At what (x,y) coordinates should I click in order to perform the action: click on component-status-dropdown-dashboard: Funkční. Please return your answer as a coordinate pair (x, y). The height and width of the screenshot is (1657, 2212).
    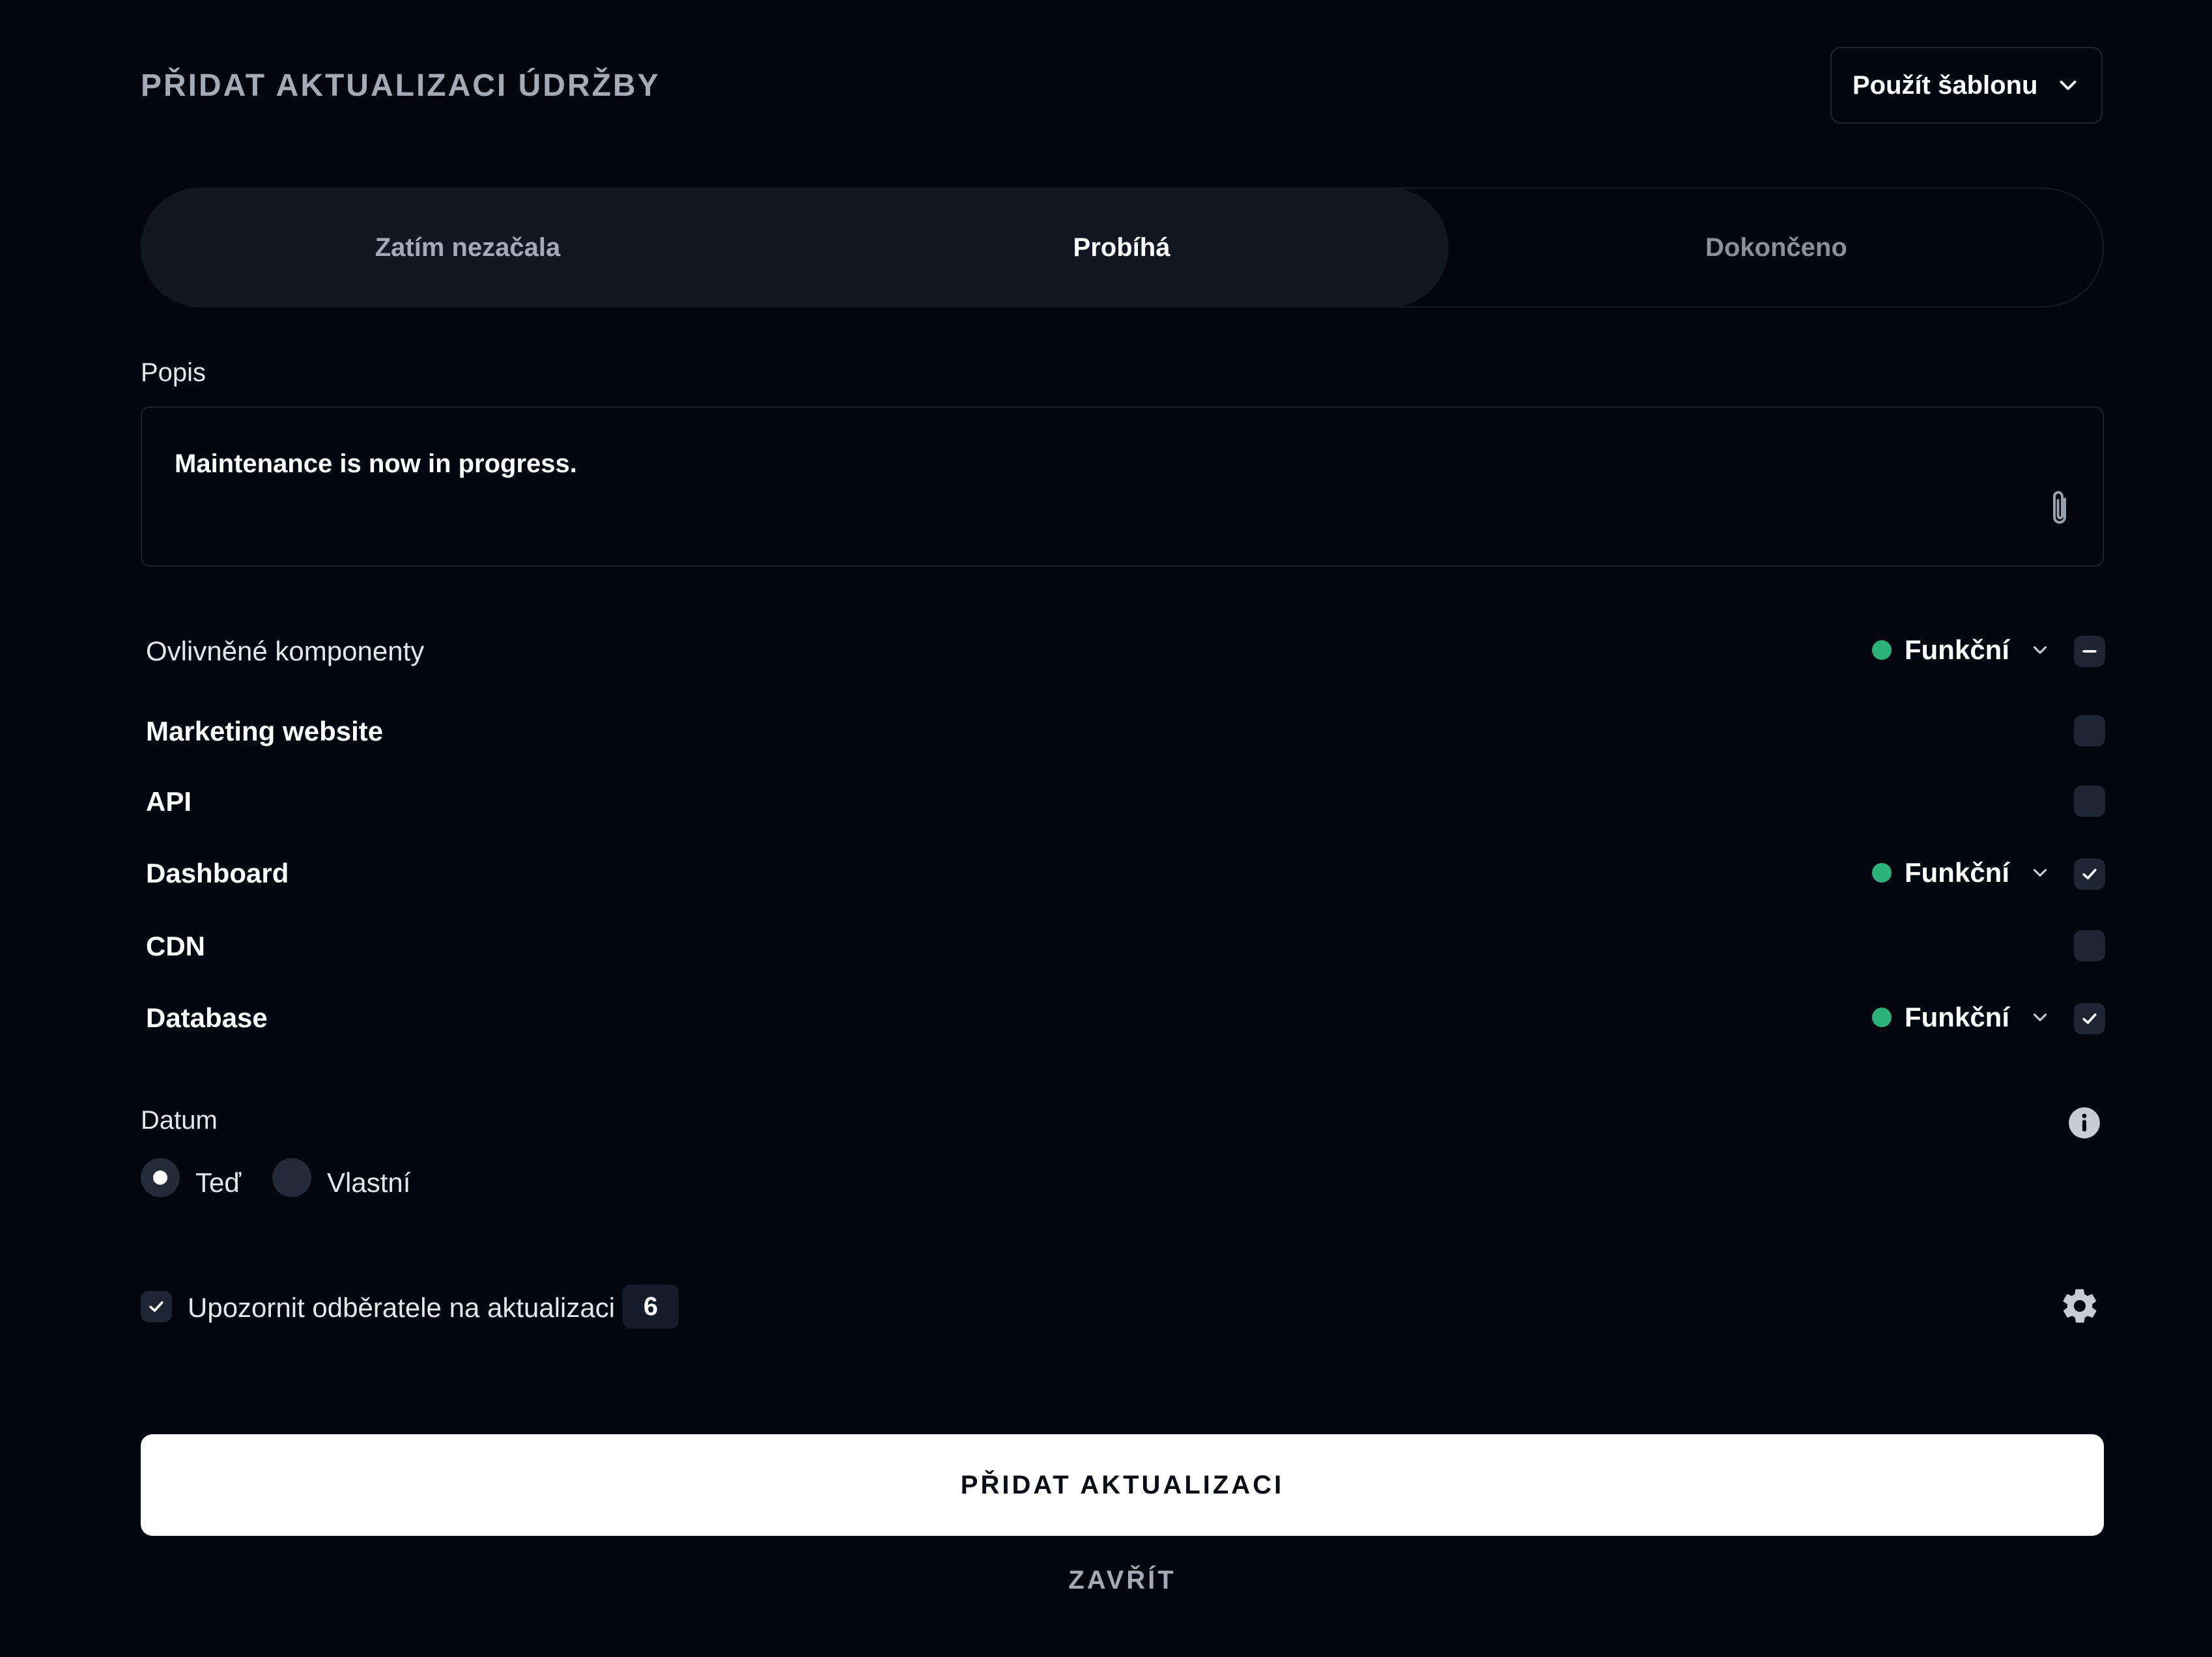
    Looking at the image, I should click on (1961, 872).